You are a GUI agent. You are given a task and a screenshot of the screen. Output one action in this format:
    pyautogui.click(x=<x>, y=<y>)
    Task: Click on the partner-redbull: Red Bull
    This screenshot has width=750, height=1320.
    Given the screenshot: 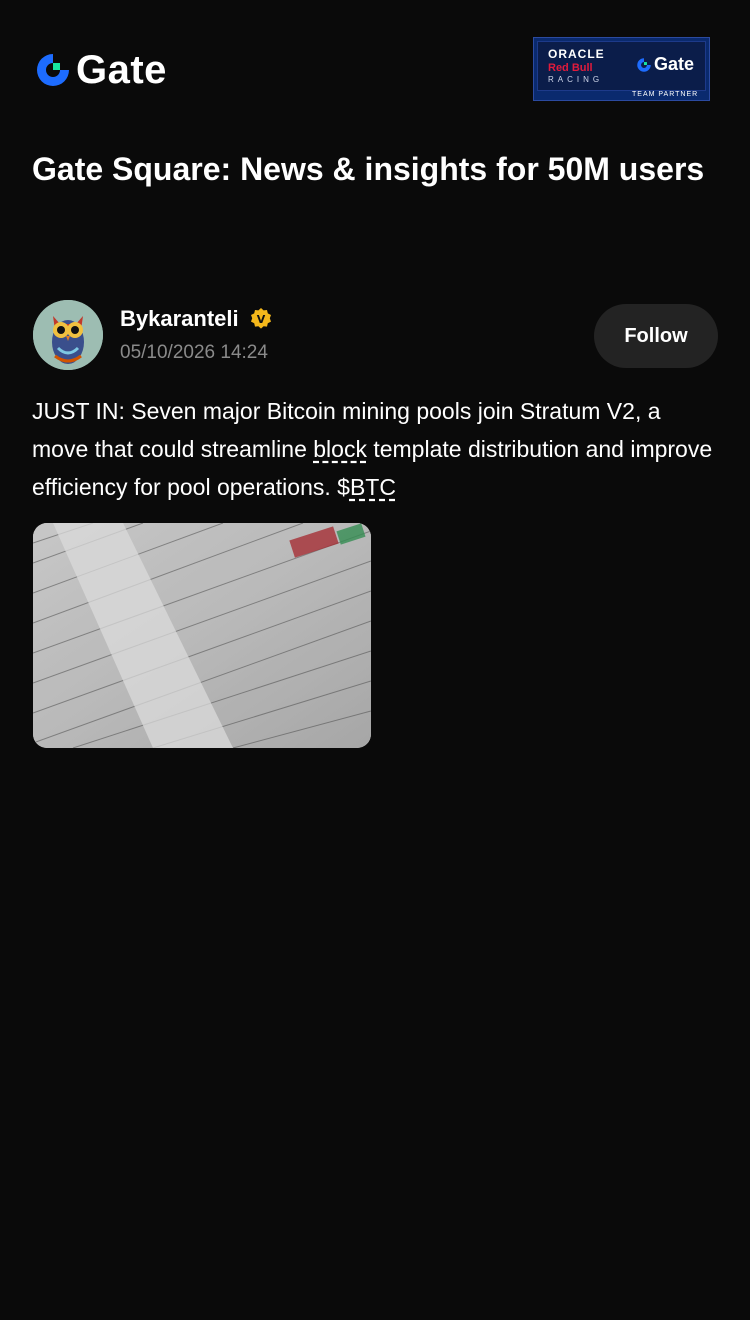 What is the action you would take?
    pyautogui.click(x=570, y=68)
    